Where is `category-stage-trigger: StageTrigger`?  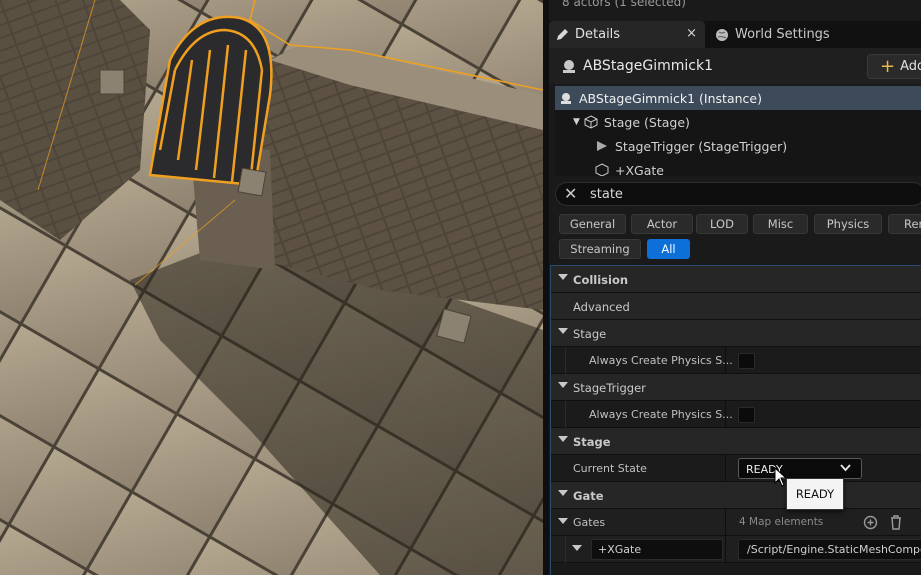 category-stage-trigger: StageTrigger is located at coordinates (736, 387).